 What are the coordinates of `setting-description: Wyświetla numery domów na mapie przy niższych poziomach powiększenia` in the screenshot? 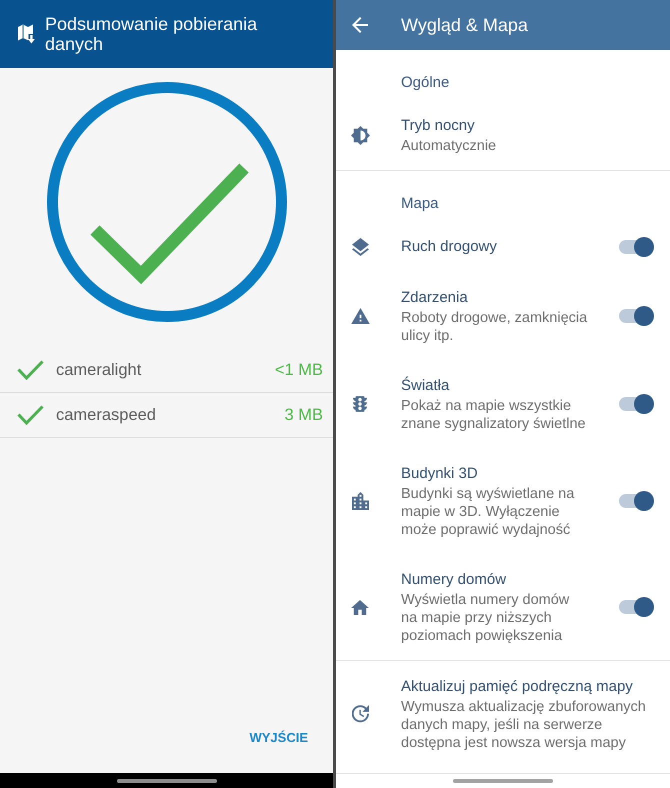 It's located at (485, 617).